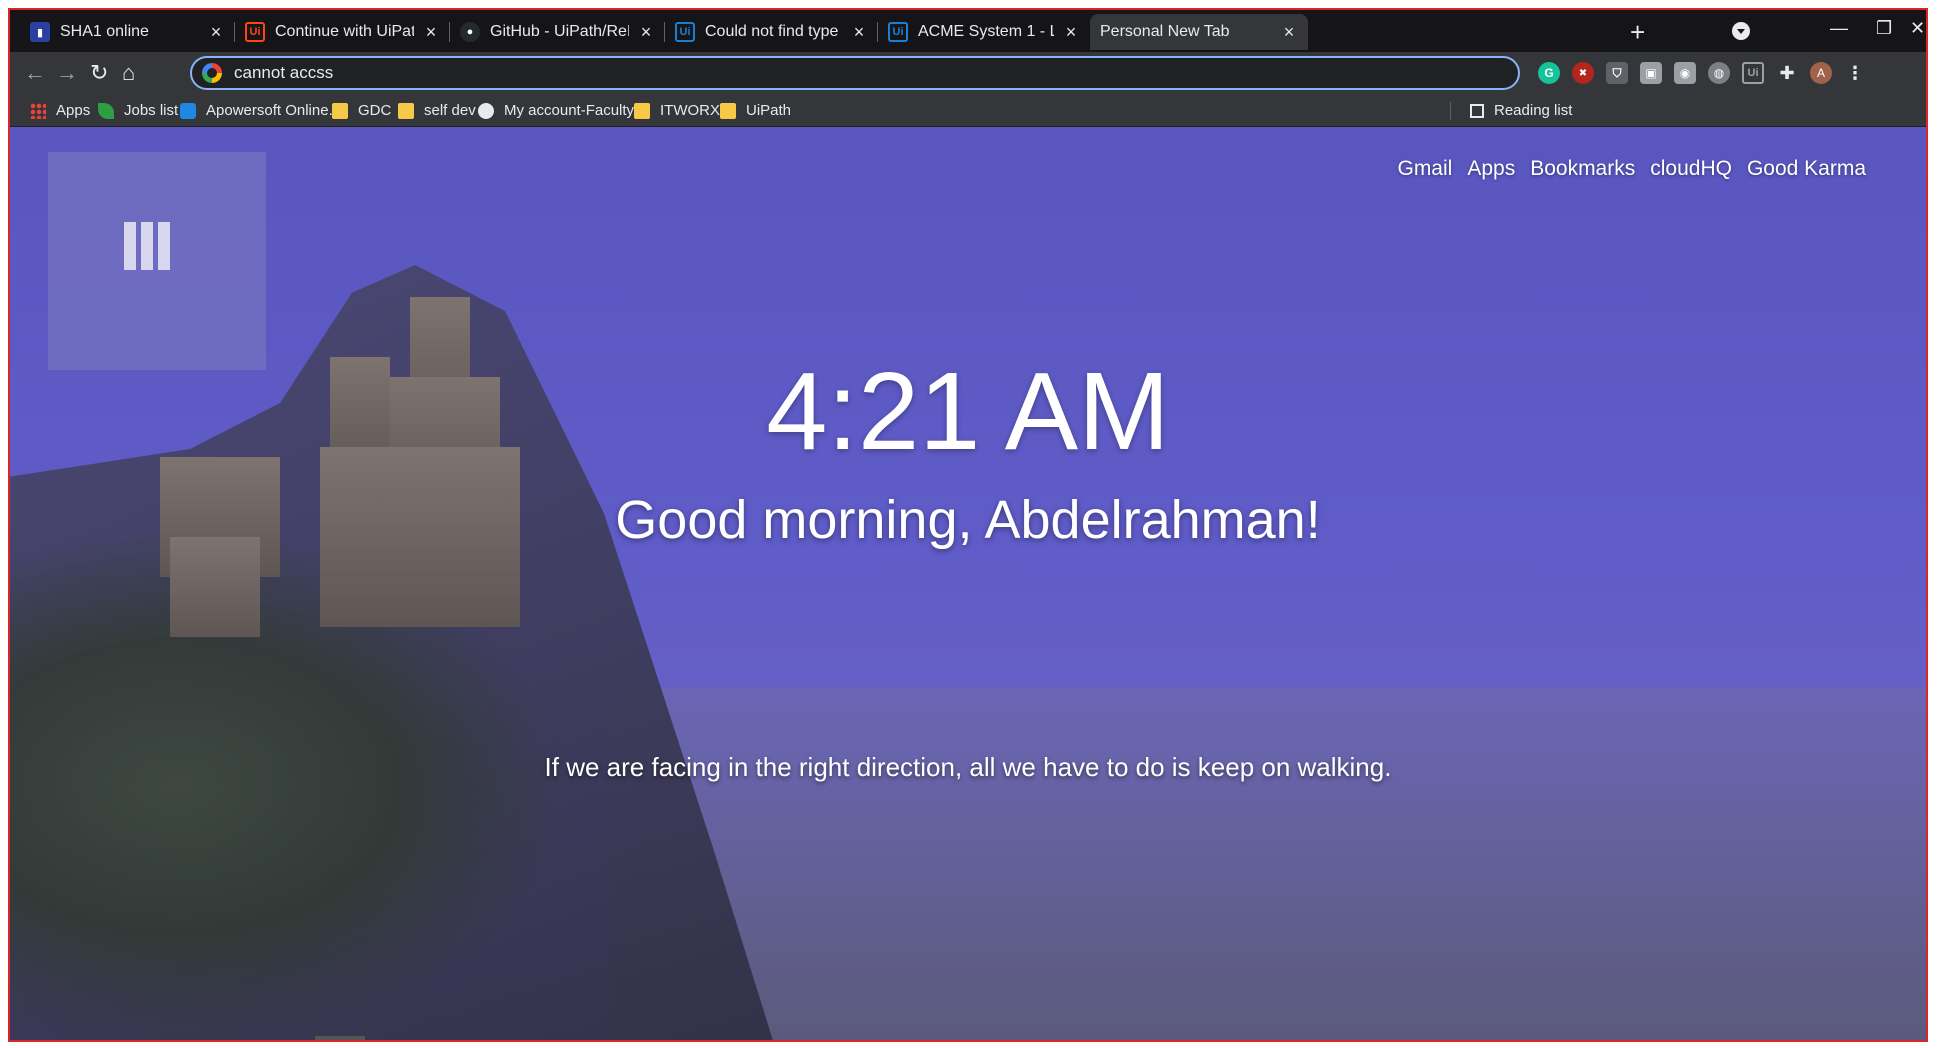  What do you see at coordinates (99, 73) in the screenshot?
I see `reload-icon: ↻` at bounding box center [99, 73].